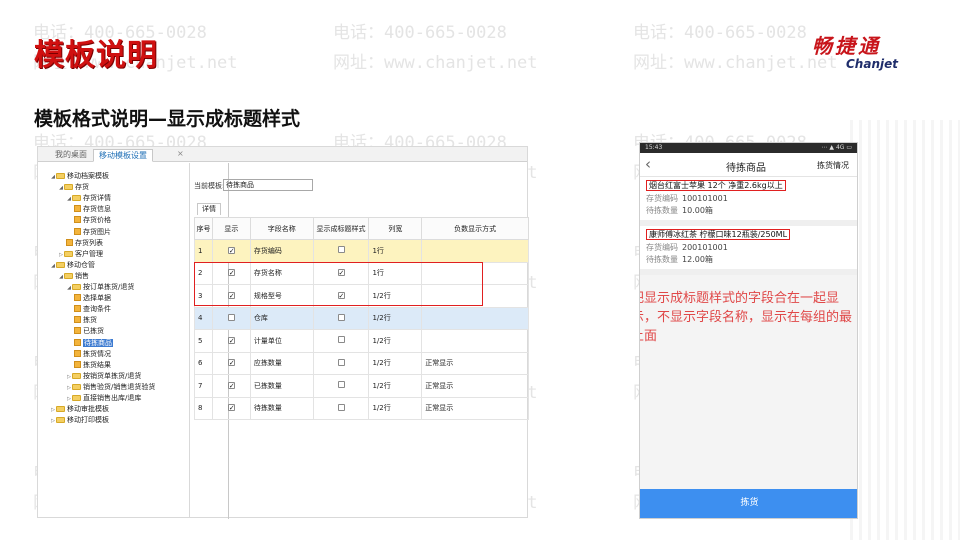 Image resolution: width=960 pixels, height=540 pixels. What do you see at coordinates (648, 164) in the screenshot?
I see `back-icon: ‹` at bounding box center [648, 164].